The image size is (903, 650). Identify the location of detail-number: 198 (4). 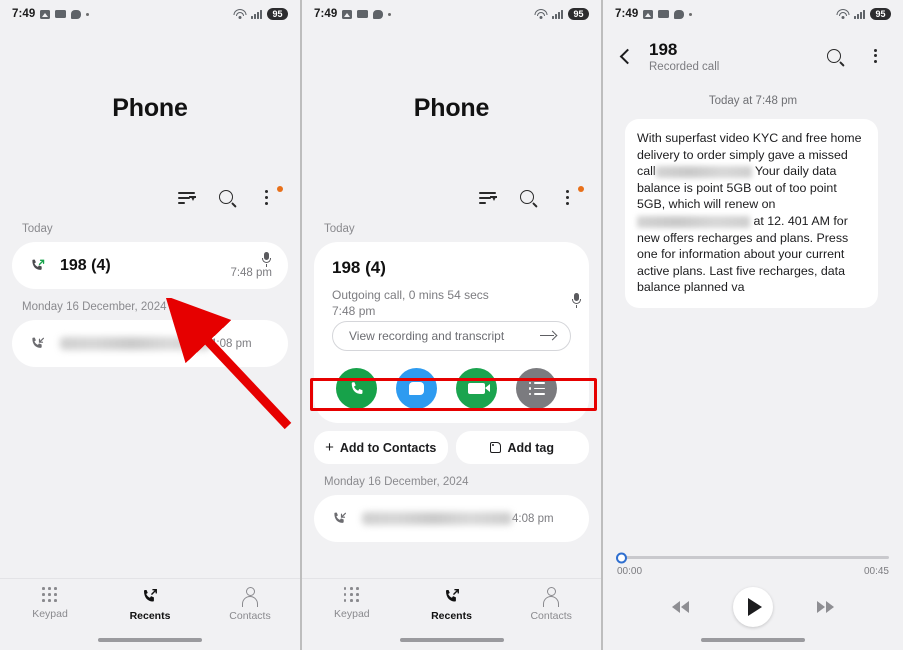
(359, 267).